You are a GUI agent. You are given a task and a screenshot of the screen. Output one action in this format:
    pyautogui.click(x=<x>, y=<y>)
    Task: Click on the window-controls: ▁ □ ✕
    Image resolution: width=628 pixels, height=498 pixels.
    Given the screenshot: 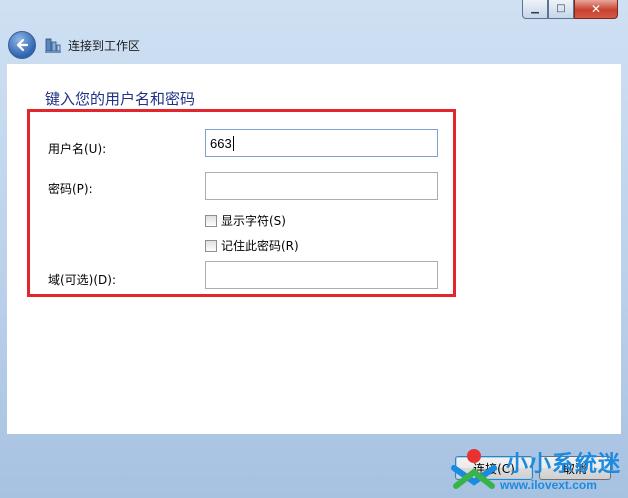 What is the action you would take?
    pyautogui.click(x=570, y=10)
    